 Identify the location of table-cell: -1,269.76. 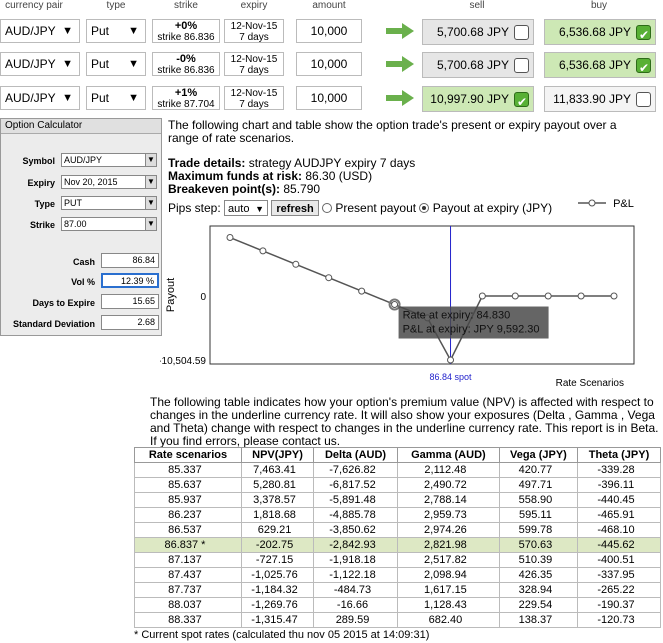
(277, 605).